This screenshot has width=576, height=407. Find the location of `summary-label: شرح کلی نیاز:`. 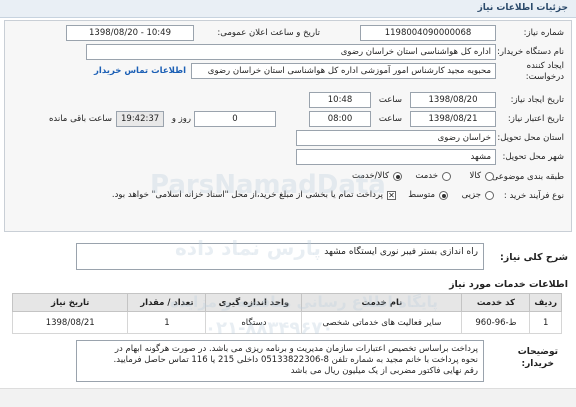

summary-label: شرح کلی نیاز: is located at coordinates (533, 257).